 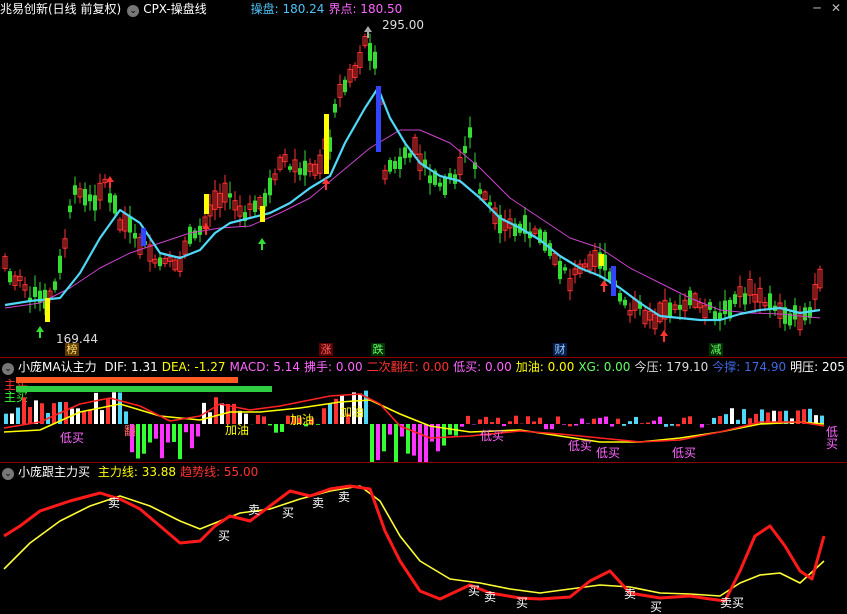 What do you see at coordinates (608, 453) in the screenshot?
I see `mid-label-7: 低买` at bounding box center [608, 453].